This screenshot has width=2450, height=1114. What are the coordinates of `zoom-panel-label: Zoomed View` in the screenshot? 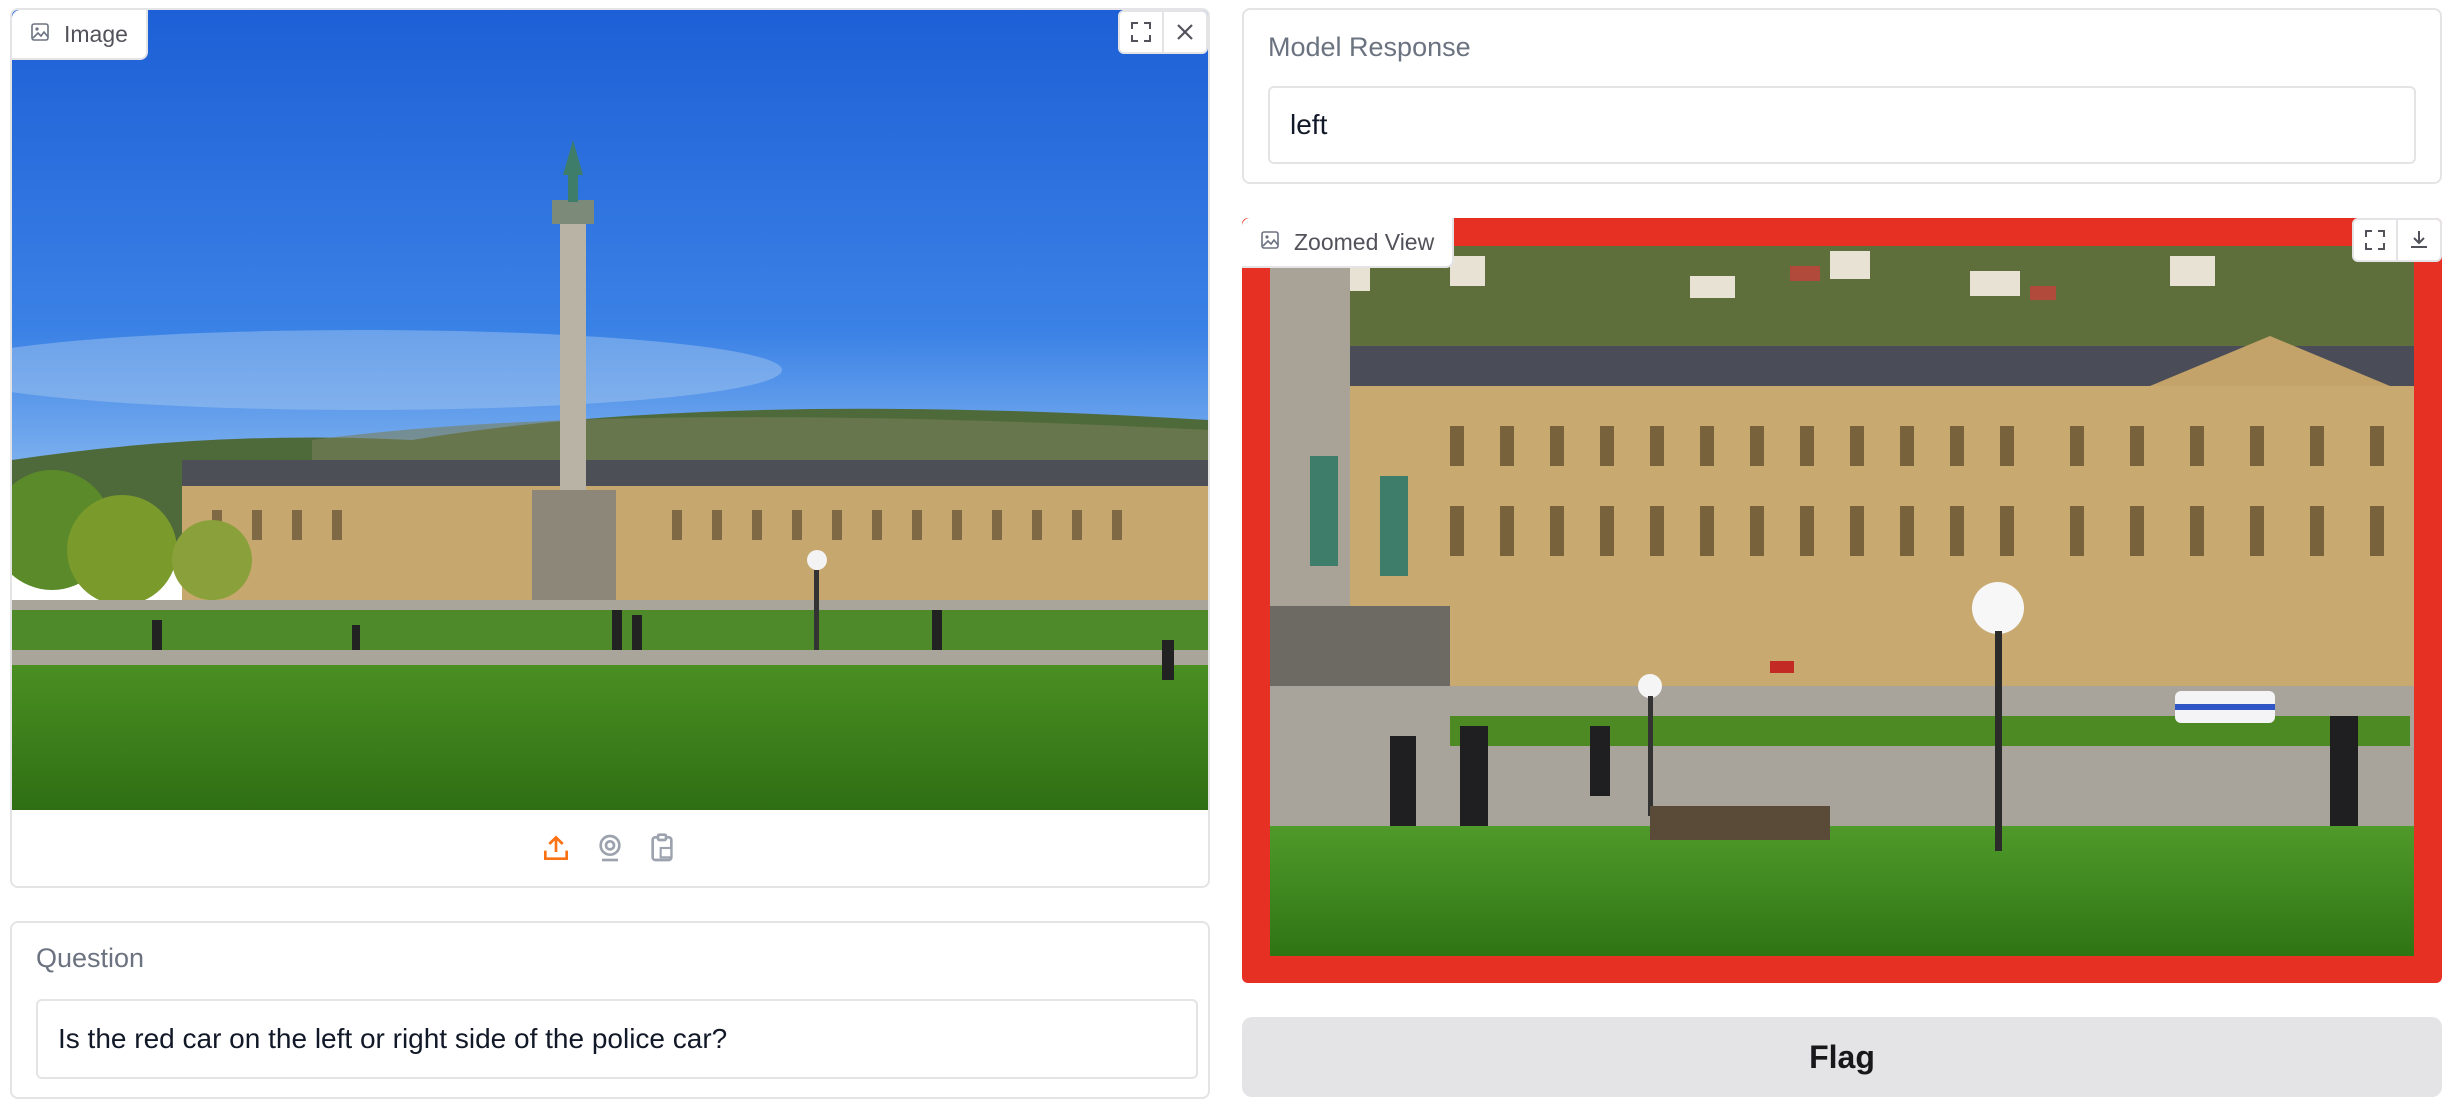 It's located at (1348, 243).